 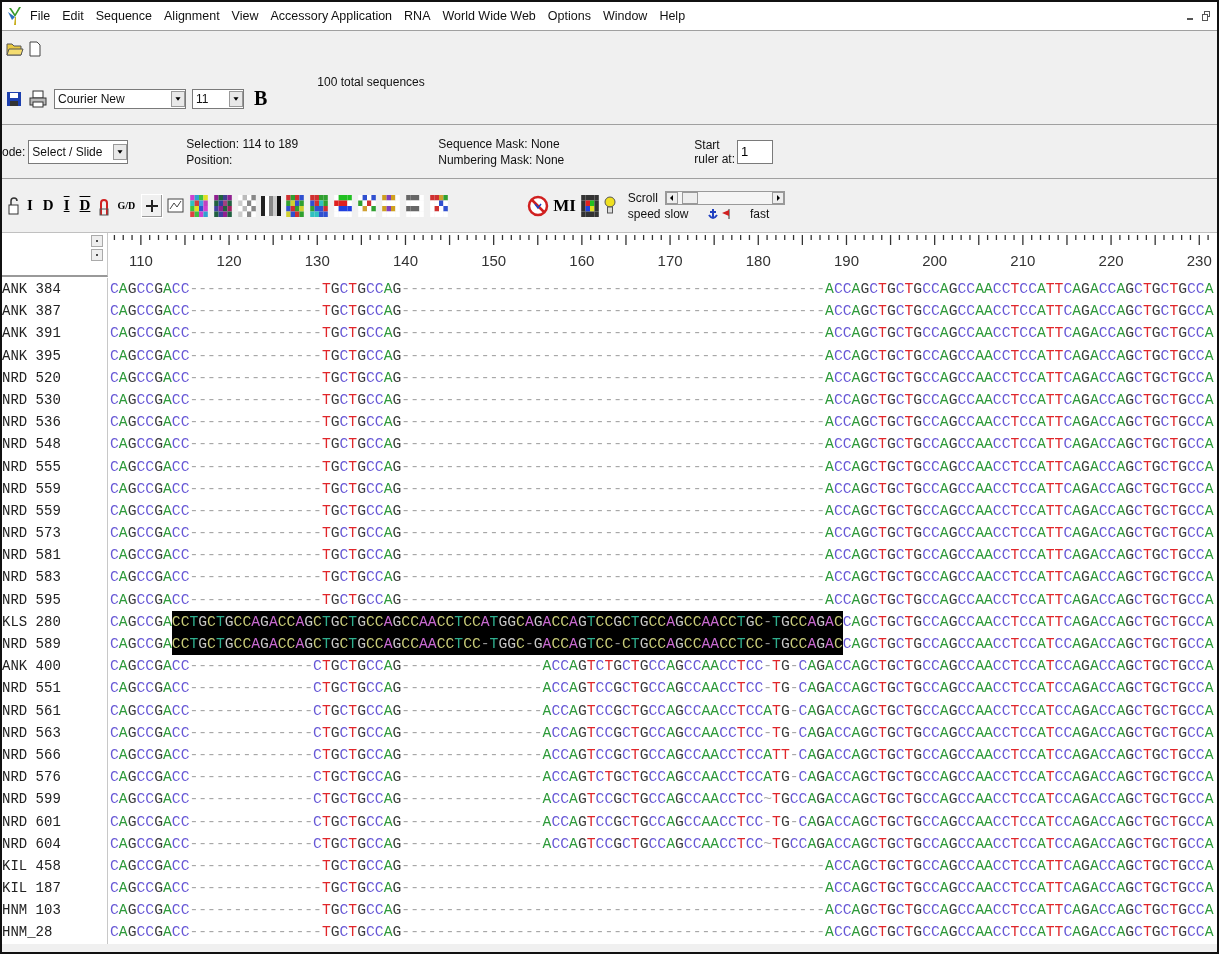 I want to click on menu-item: Alignment, so click(x=192, y=16).